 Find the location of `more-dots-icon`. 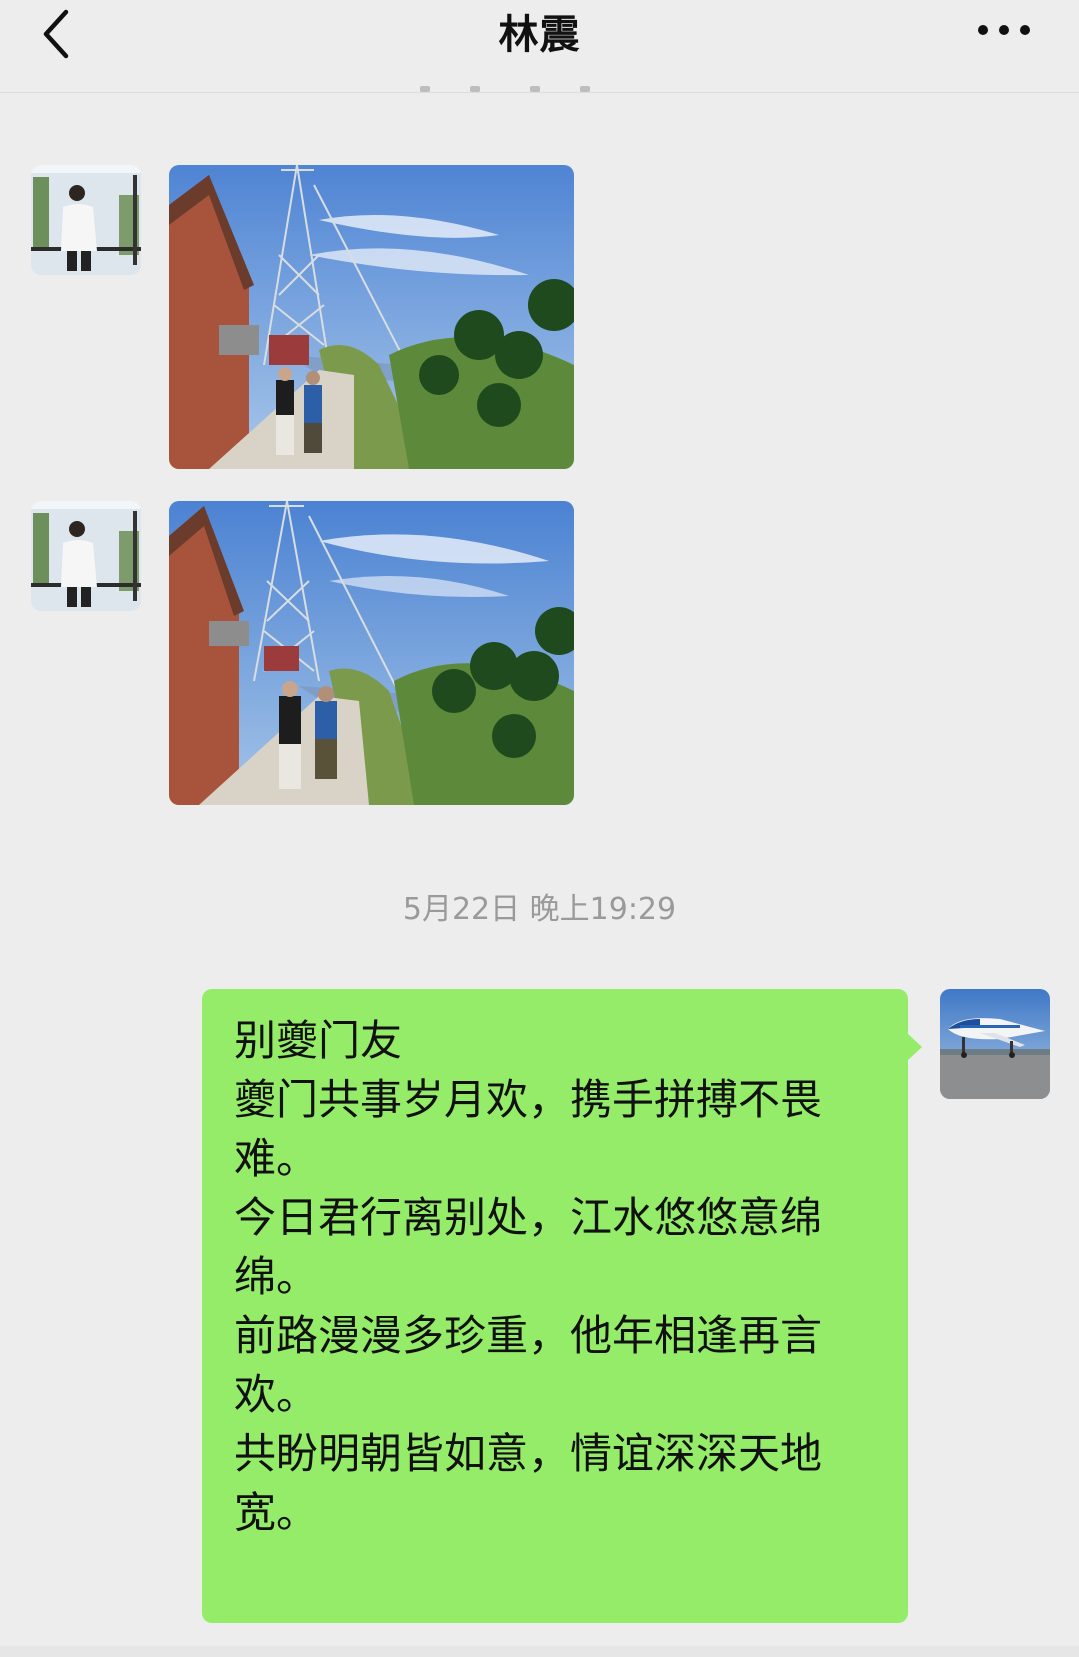

more-dots-icon is located at coordinates (1004, 30).